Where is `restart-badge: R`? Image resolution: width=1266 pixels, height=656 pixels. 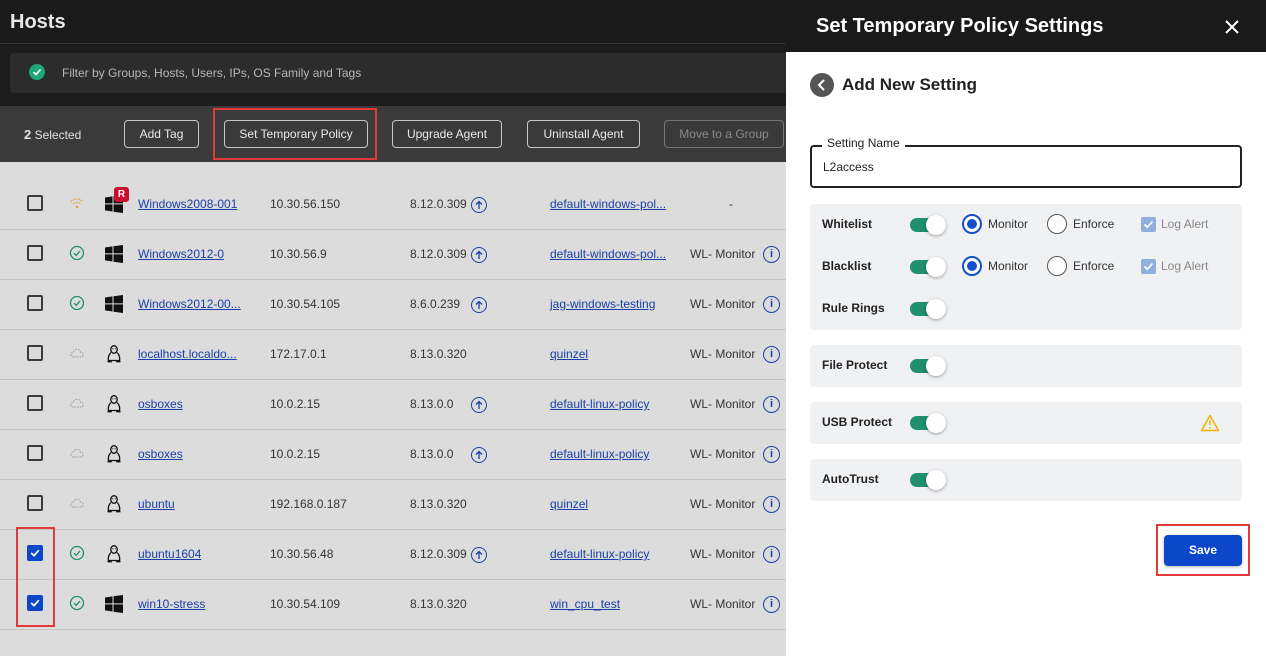 restart-badge: R is located at coordinates (121, 194).